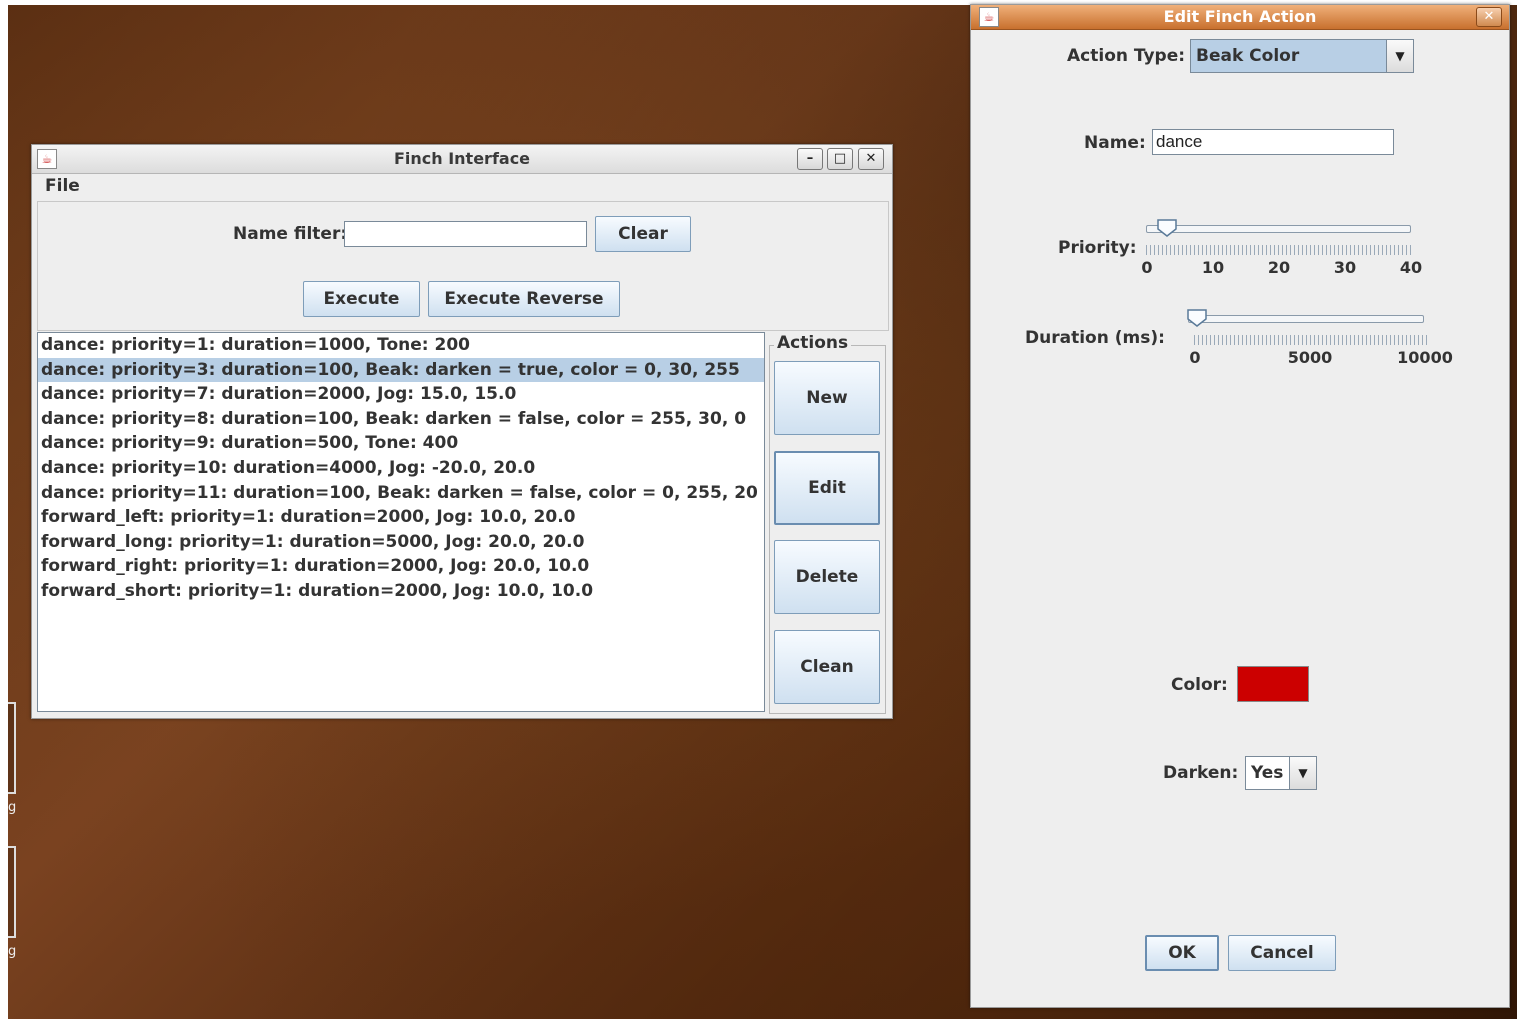 The width and height of the screenshot is (1517, 1019). I want to click on name-filter-label: Name filter:, so click(290, 234).